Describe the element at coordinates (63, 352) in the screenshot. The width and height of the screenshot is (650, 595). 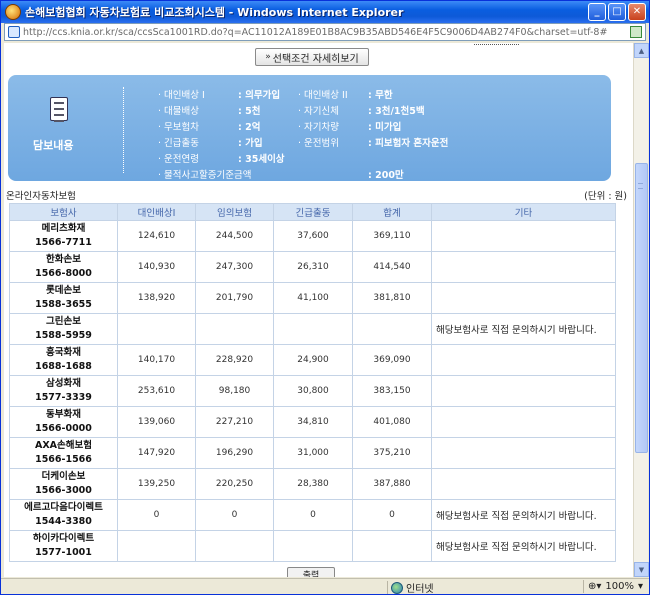
I see `insurer-name: 흥국화재` at that location.